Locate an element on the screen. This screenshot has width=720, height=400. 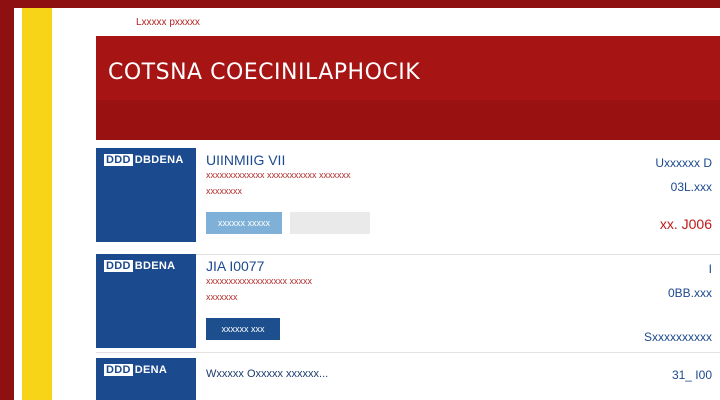
result-title: JIA I0077 is located at coordinates (235, 266).